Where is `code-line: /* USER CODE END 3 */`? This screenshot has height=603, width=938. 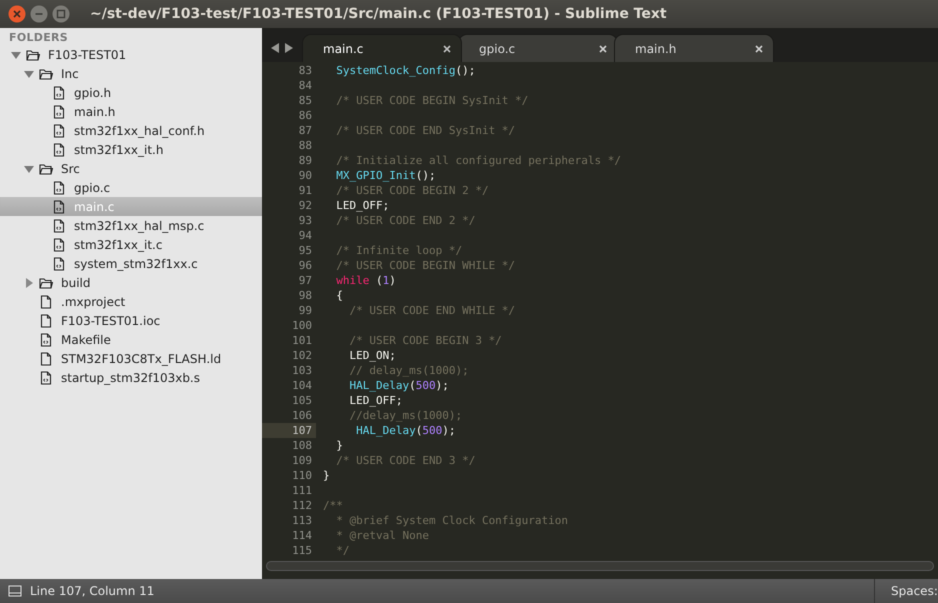
code-line: /* USER CODE END 3 */ is located at coordinates (405, 460).